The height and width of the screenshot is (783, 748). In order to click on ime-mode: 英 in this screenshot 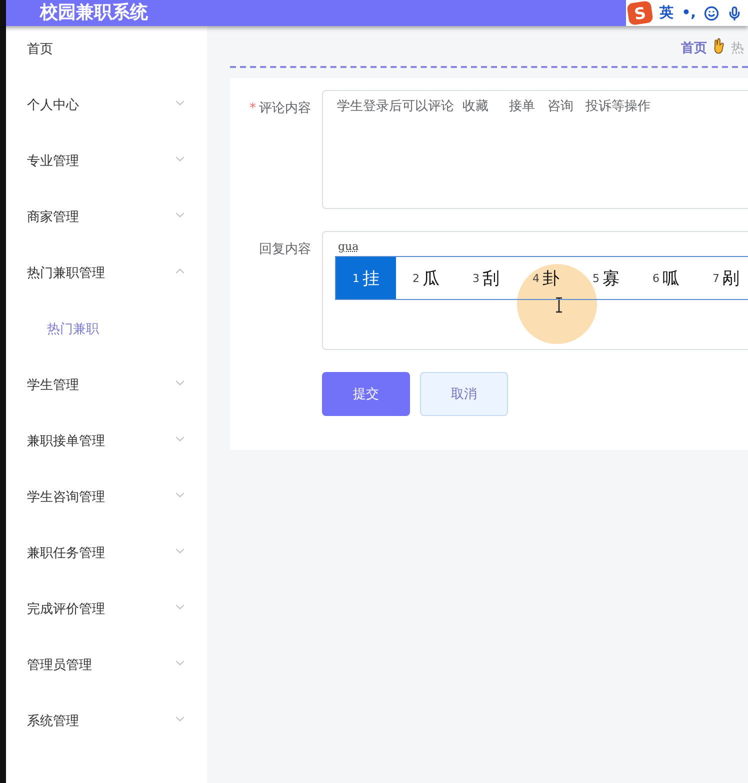, I will do `click(667, 13)`.